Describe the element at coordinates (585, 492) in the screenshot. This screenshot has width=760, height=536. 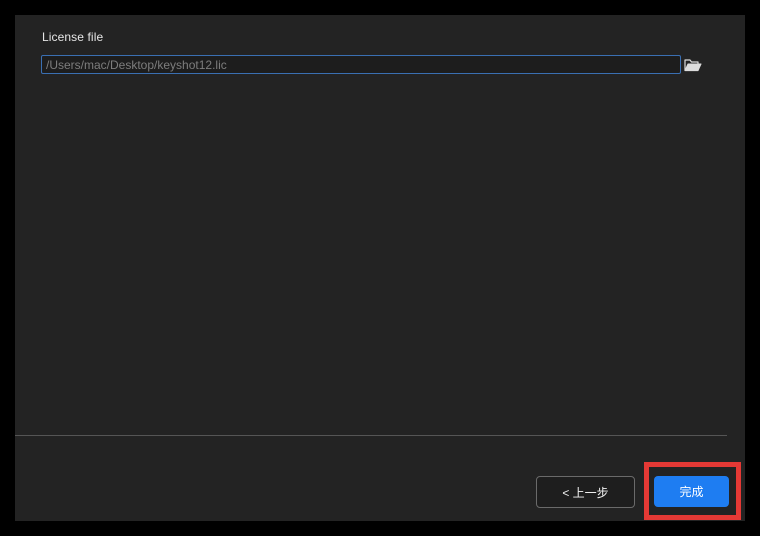
I see `back-button: < 上一步` at that location.